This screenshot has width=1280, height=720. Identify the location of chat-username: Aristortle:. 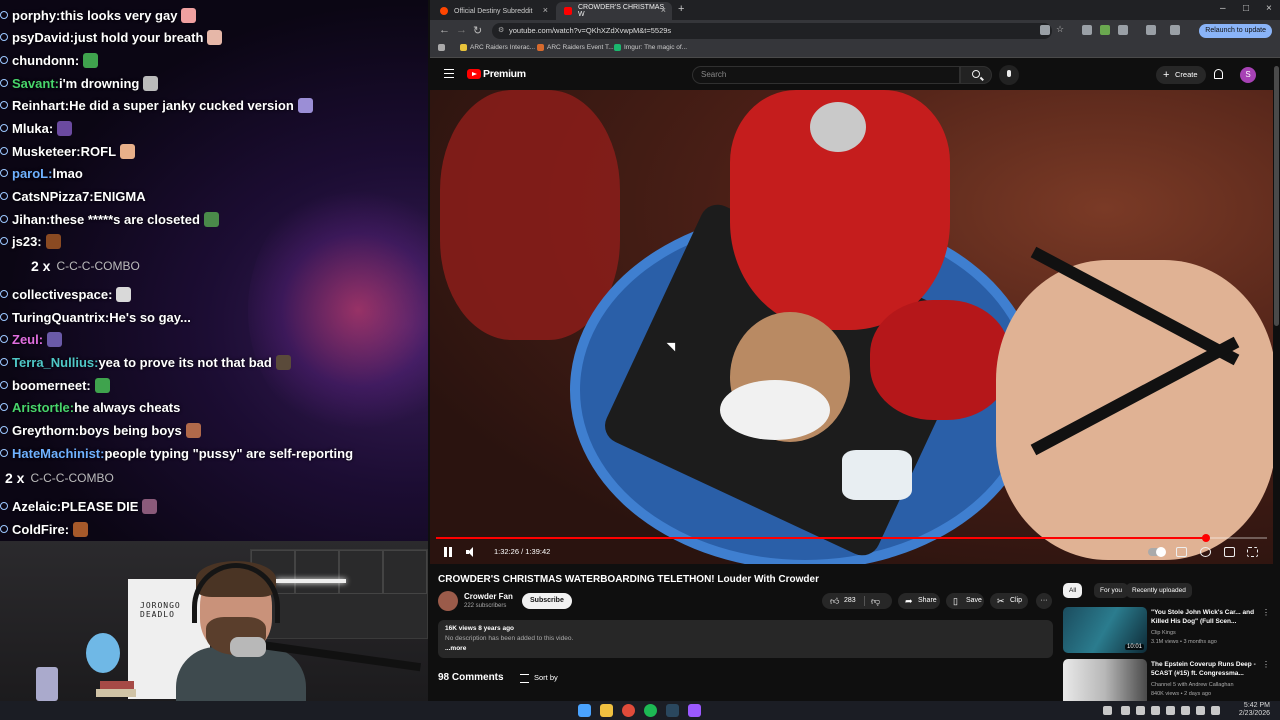
(43, 407).